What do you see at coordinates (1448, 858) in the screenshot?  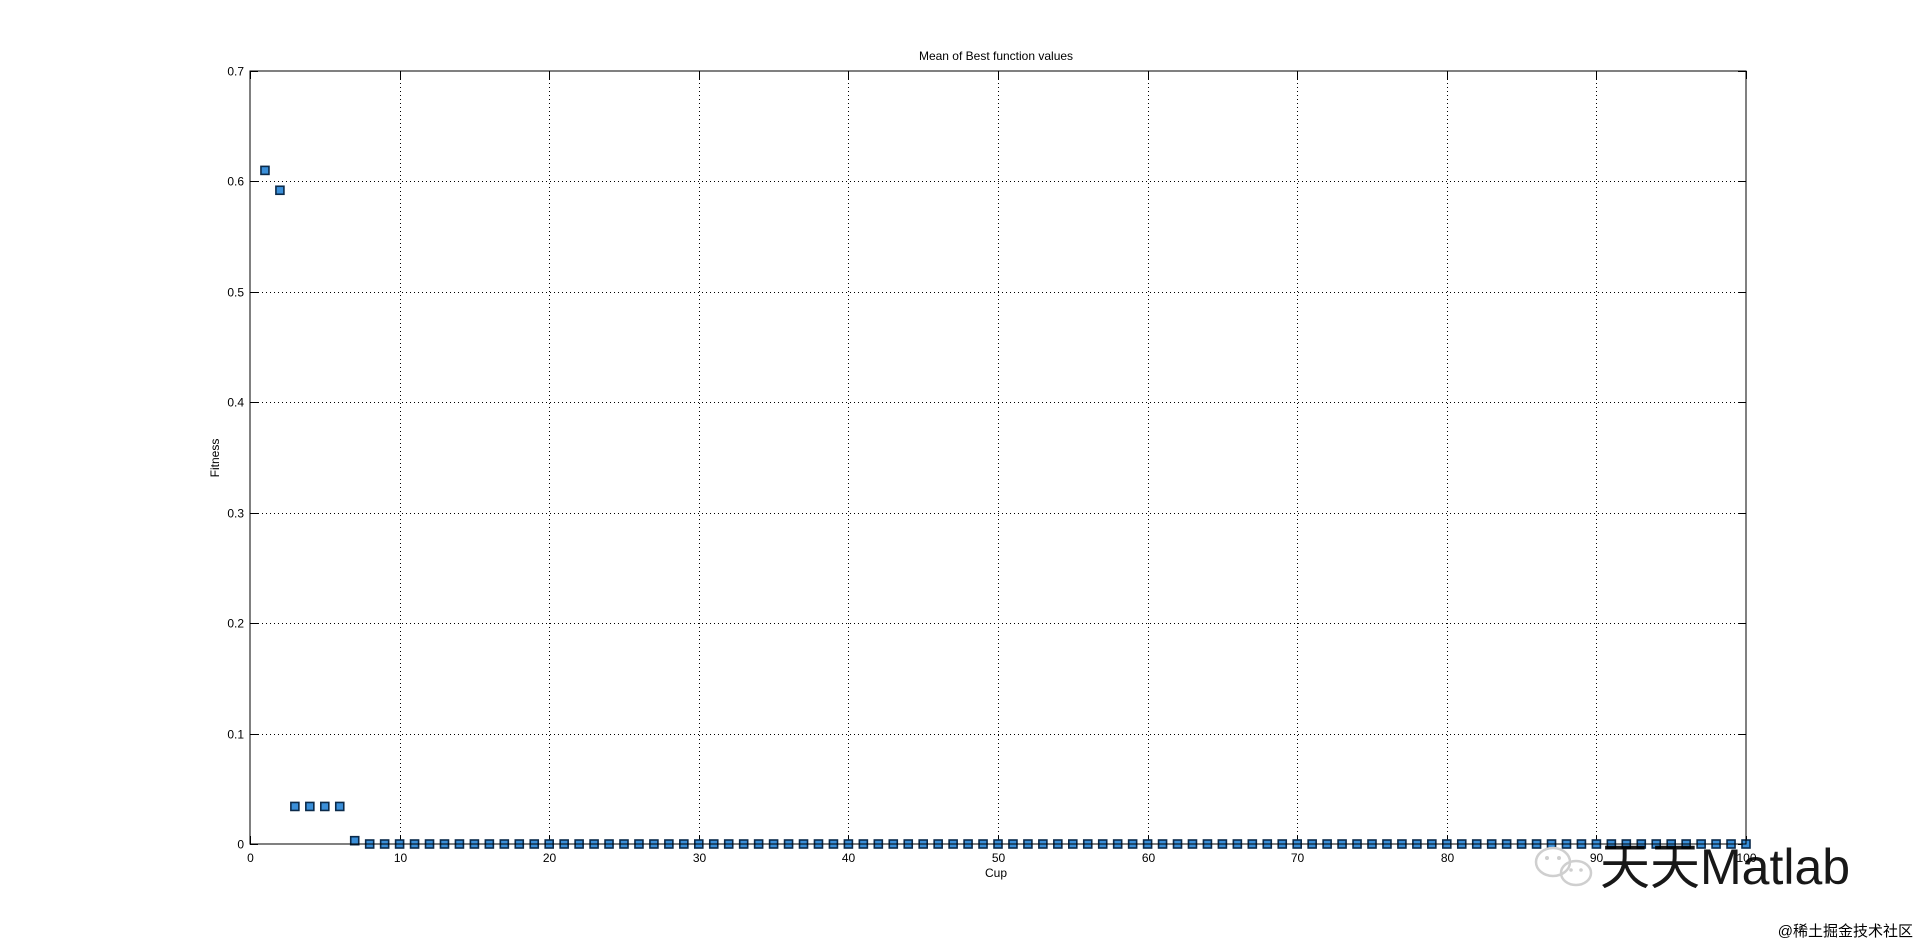 I see `x-tick-label: 80` at bounding box center [1448, 858].